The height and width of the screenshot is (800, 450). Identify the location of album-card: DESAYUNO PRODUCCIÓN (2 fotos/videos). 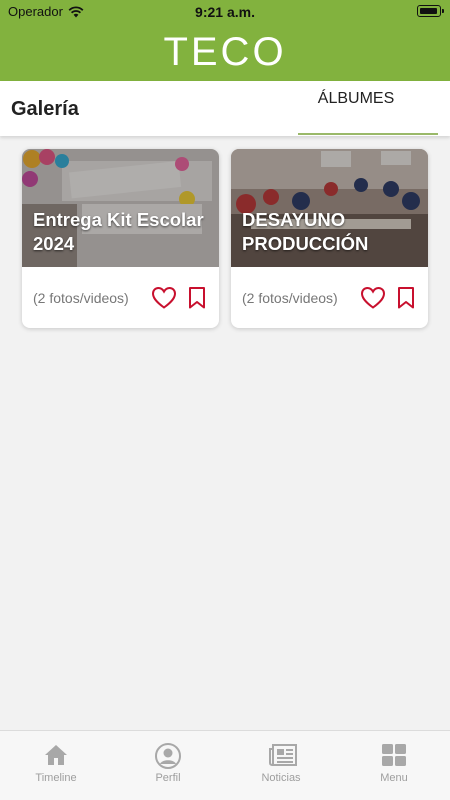
(329, 238).